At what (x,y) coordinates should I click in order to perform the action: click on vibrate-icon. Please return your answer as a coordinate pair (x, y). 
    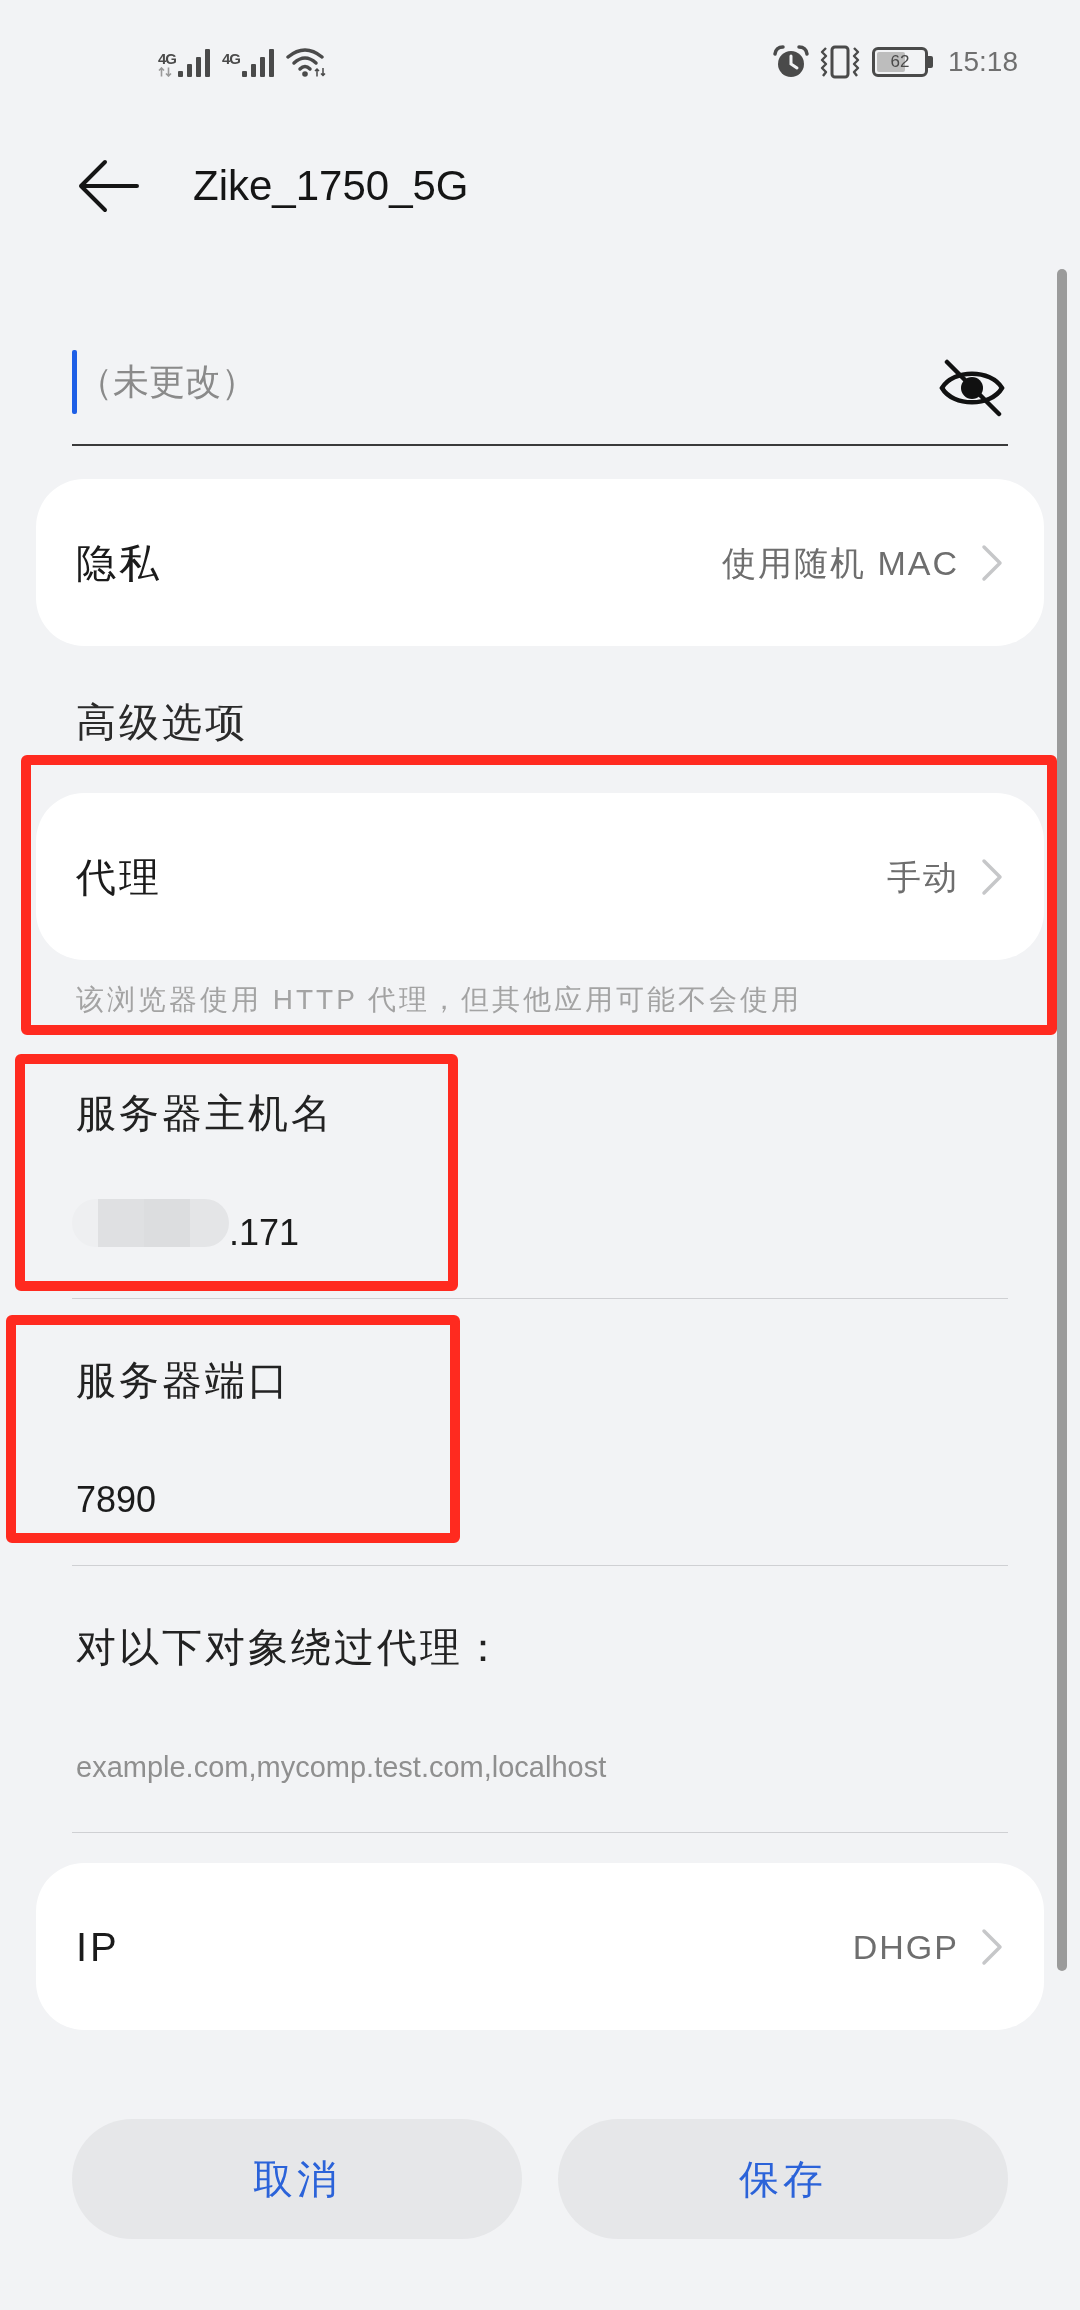
    Looking at the image, I should click on (839, 62).